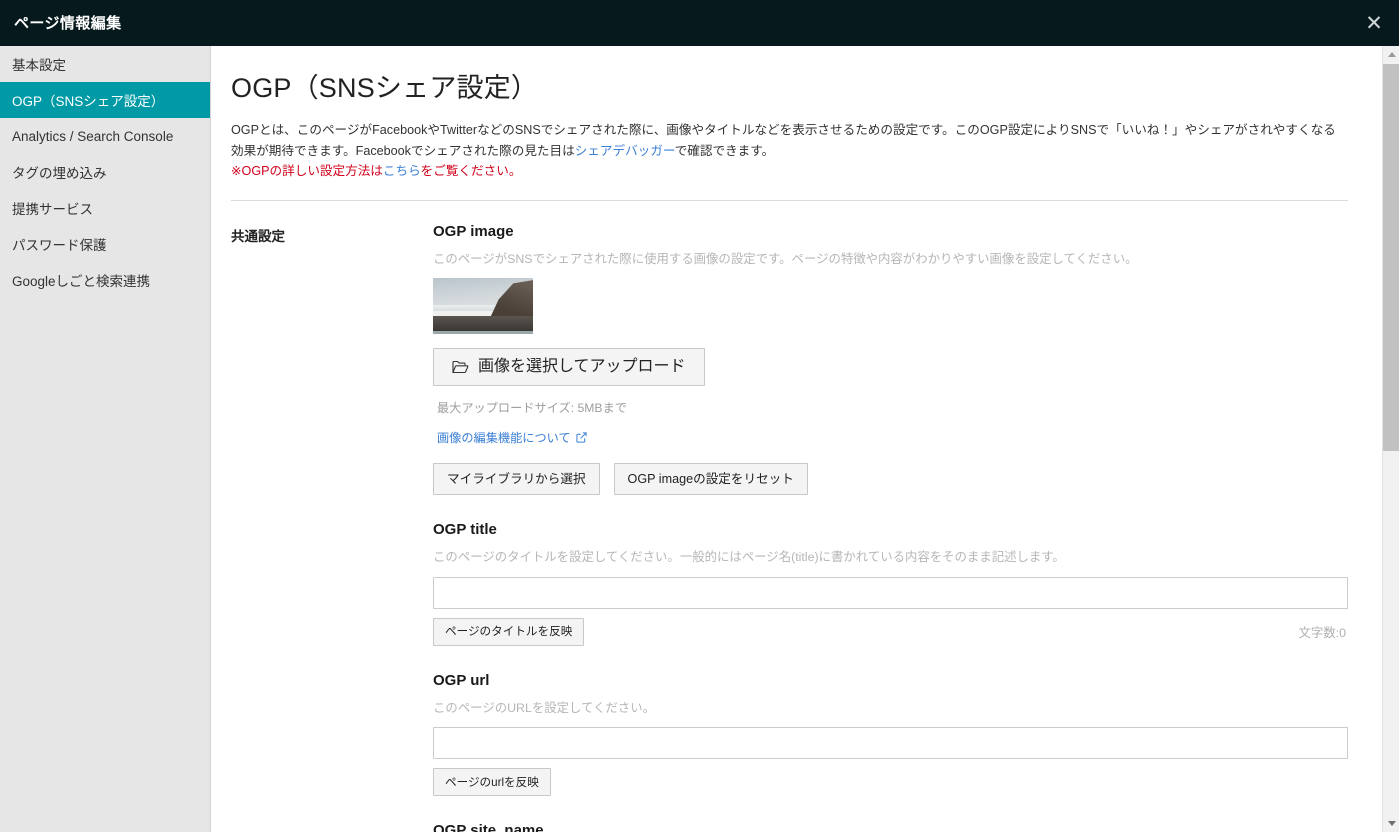 This screenshot has width=1399, height=832. What do you see at coordinates (582, 367) in the screenshot?
I see `upload-image-button-label: 画像を選択してアップロード` at bounding box center [582, 367].